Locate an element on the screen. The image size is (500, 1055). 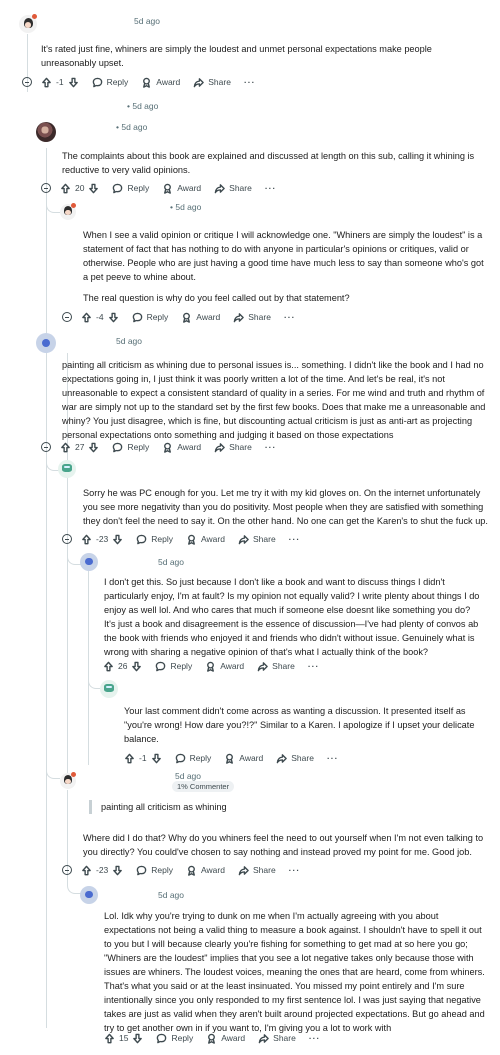
vote-group: 20 is located at coordinates (79, 188).